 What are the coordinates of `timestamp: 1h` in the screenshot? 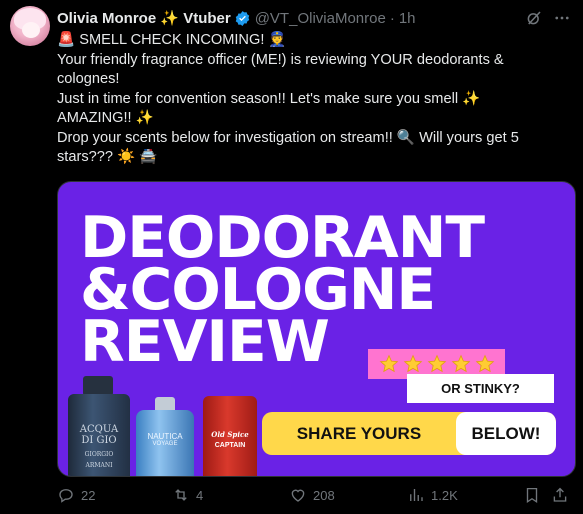 It's located at (407, 18).